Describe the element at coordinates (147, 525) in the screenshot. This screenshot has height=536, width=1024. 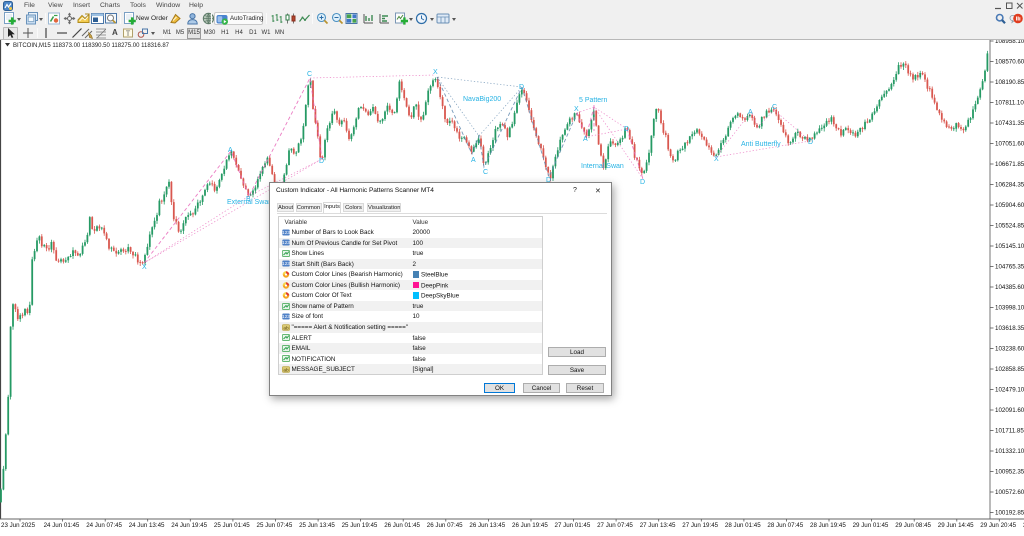
I see `svg-text: 24 Jun 13:45` at that location.